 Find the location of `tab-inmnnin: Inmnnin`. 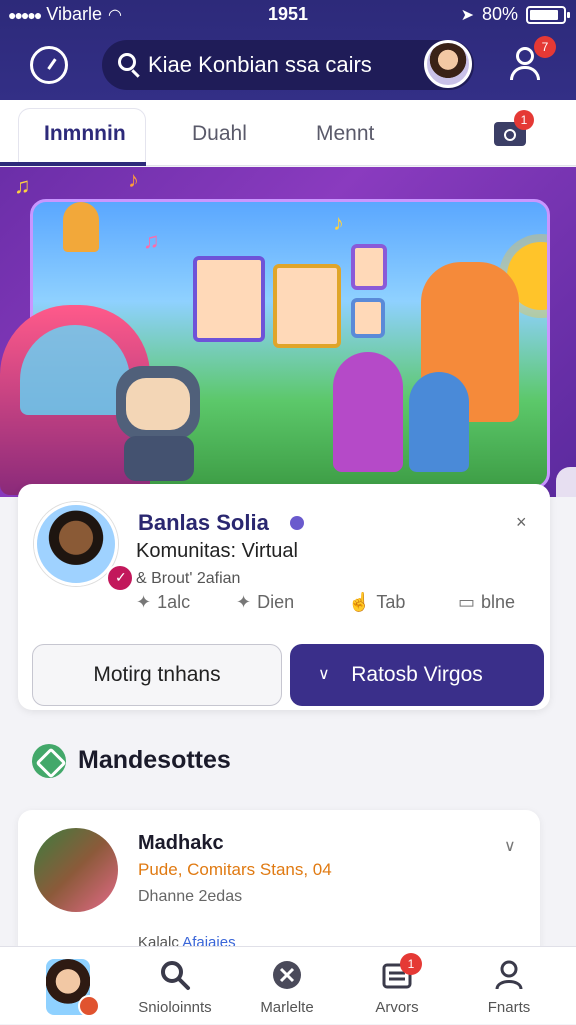

tab-inmnnin: Inmnnin is located at coordinates (85, 134).